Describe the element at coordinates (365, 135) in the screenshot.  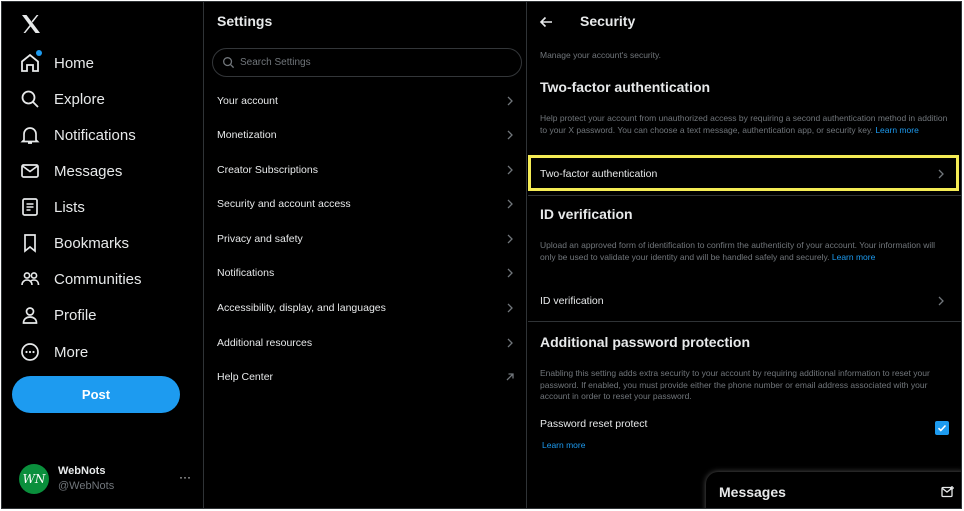
I see `settings-item-monetization: Monetization` at that location.